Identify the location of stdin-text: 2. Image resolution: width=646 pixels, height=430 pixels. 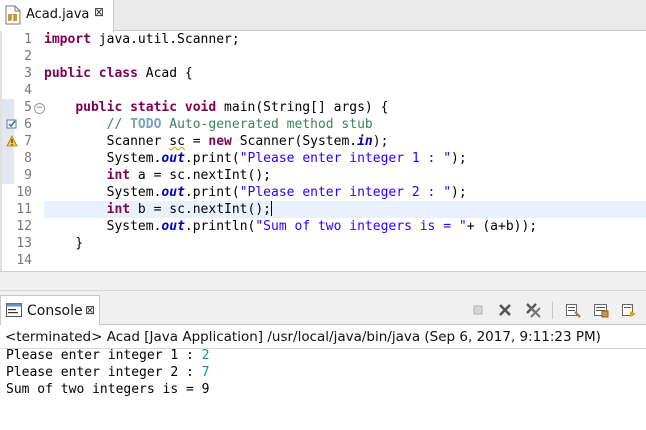
(205, 355).